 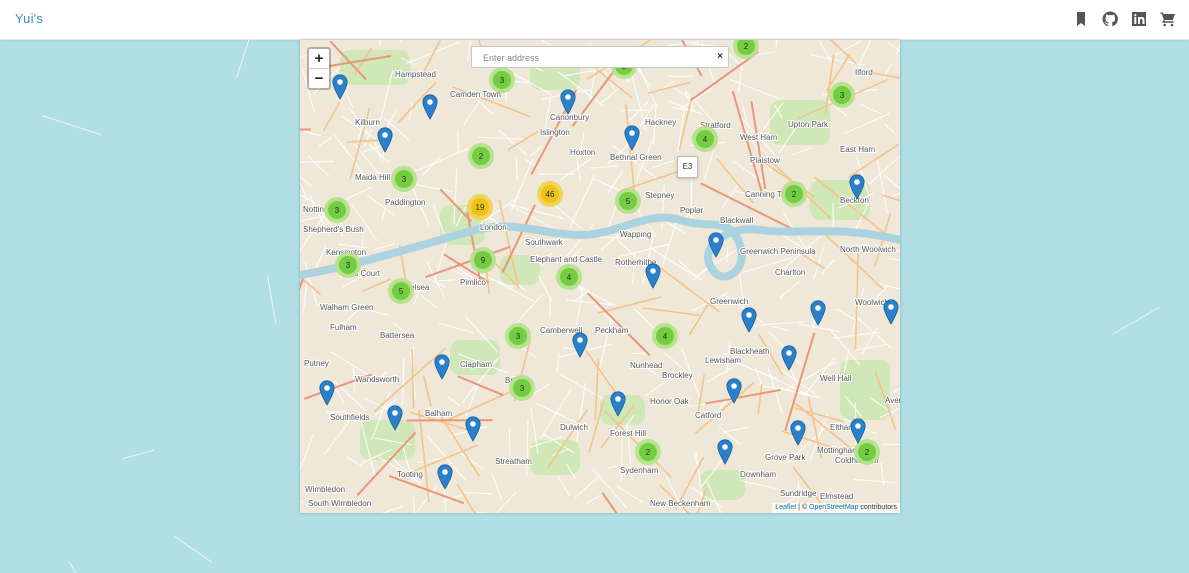 What do you see at coordinates (475, 94) in the screenshot?
I see `place-label: Camden Town` at bounding box center [475, 94].